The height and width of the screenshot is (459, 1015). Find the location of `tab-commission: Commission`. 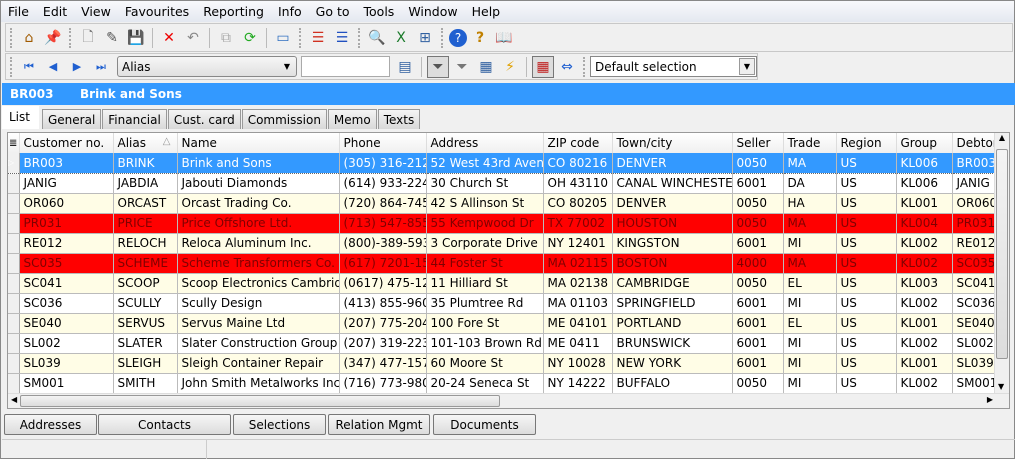

tab-commission: Commission is located at coordinates (284, 119).